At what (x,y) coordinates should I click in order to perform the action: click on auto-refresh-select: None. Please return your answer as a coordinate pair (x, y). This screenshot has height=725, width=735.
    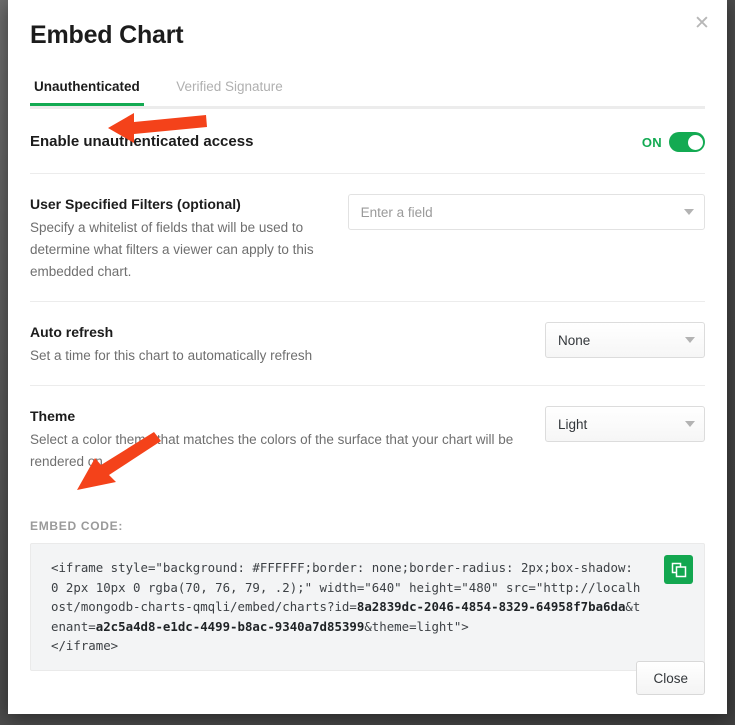
    Looking at the image, I should click on (625, 340).